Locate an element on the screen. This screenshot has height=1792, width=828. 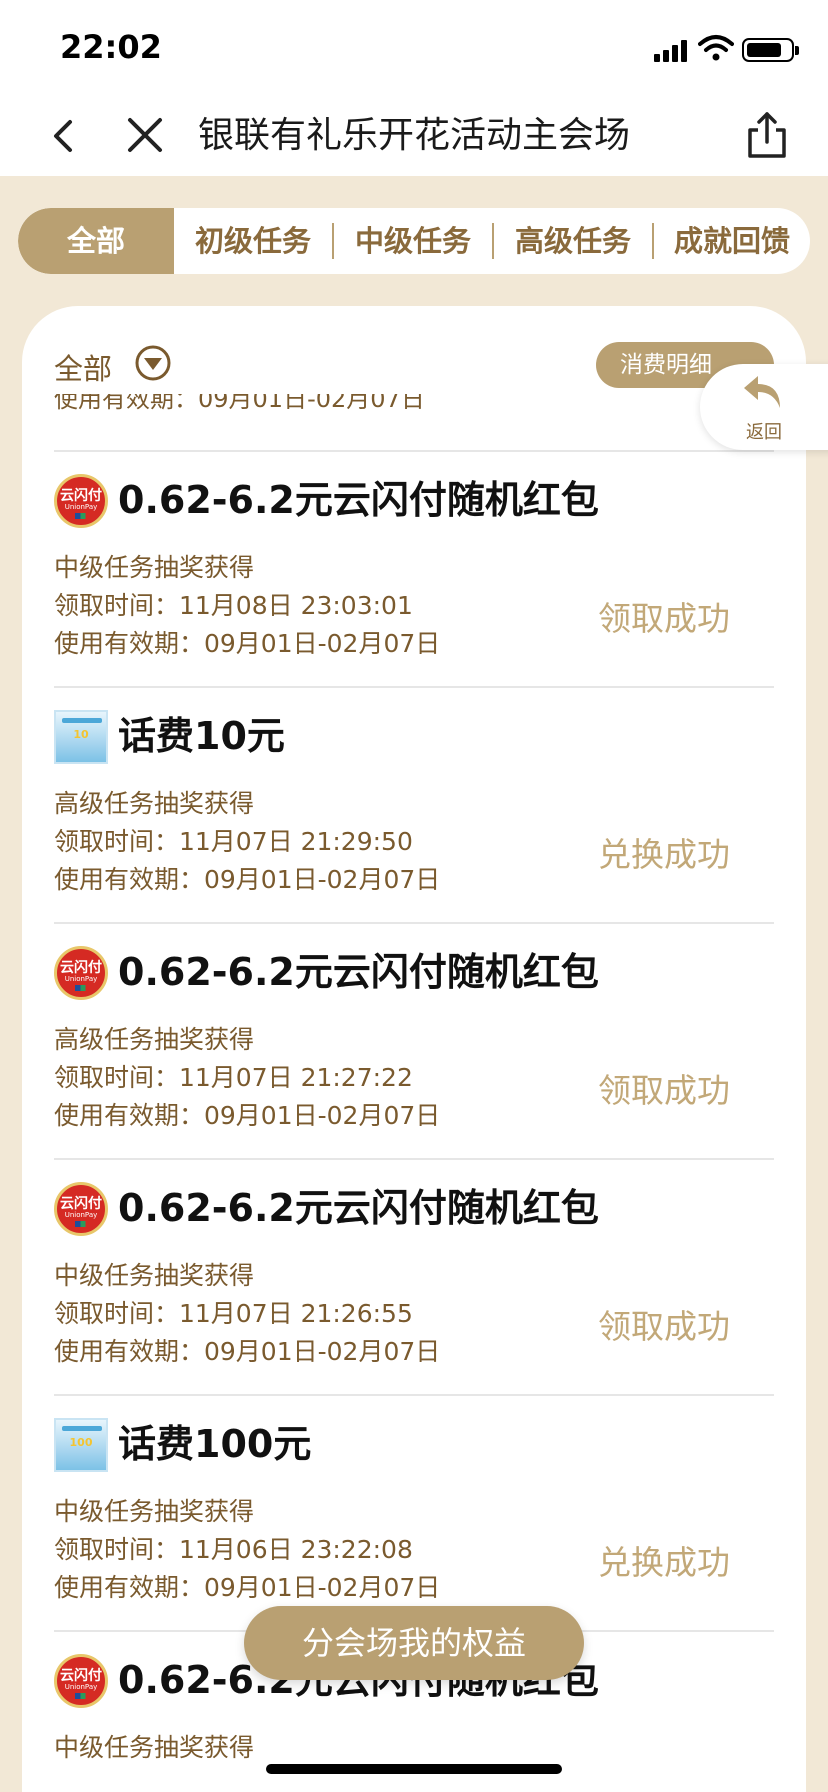
item-title: 话费10元 is located at coordinates (201, 736).